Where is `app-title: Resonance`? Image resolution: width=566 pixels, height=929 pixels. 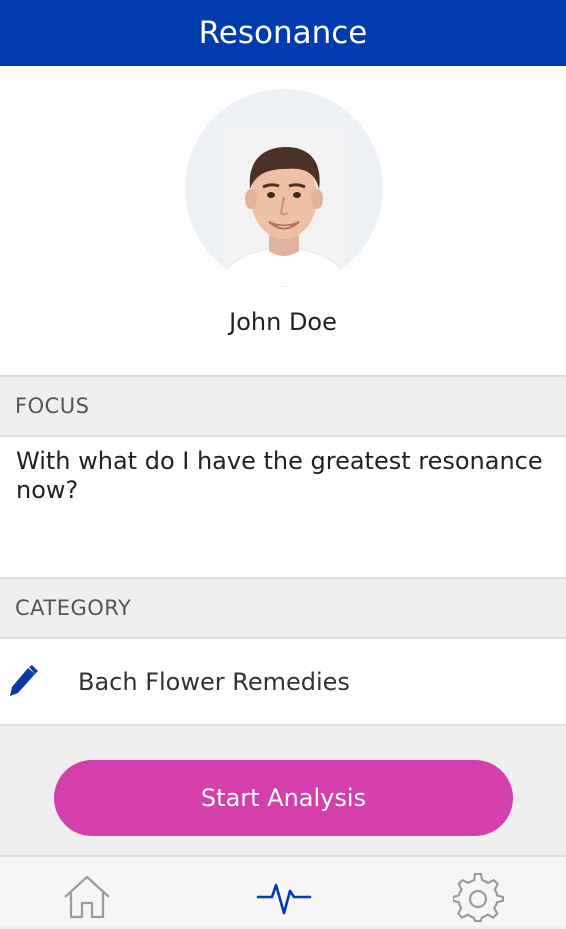 app-title: Resonance is located at coordinates (283, 33).